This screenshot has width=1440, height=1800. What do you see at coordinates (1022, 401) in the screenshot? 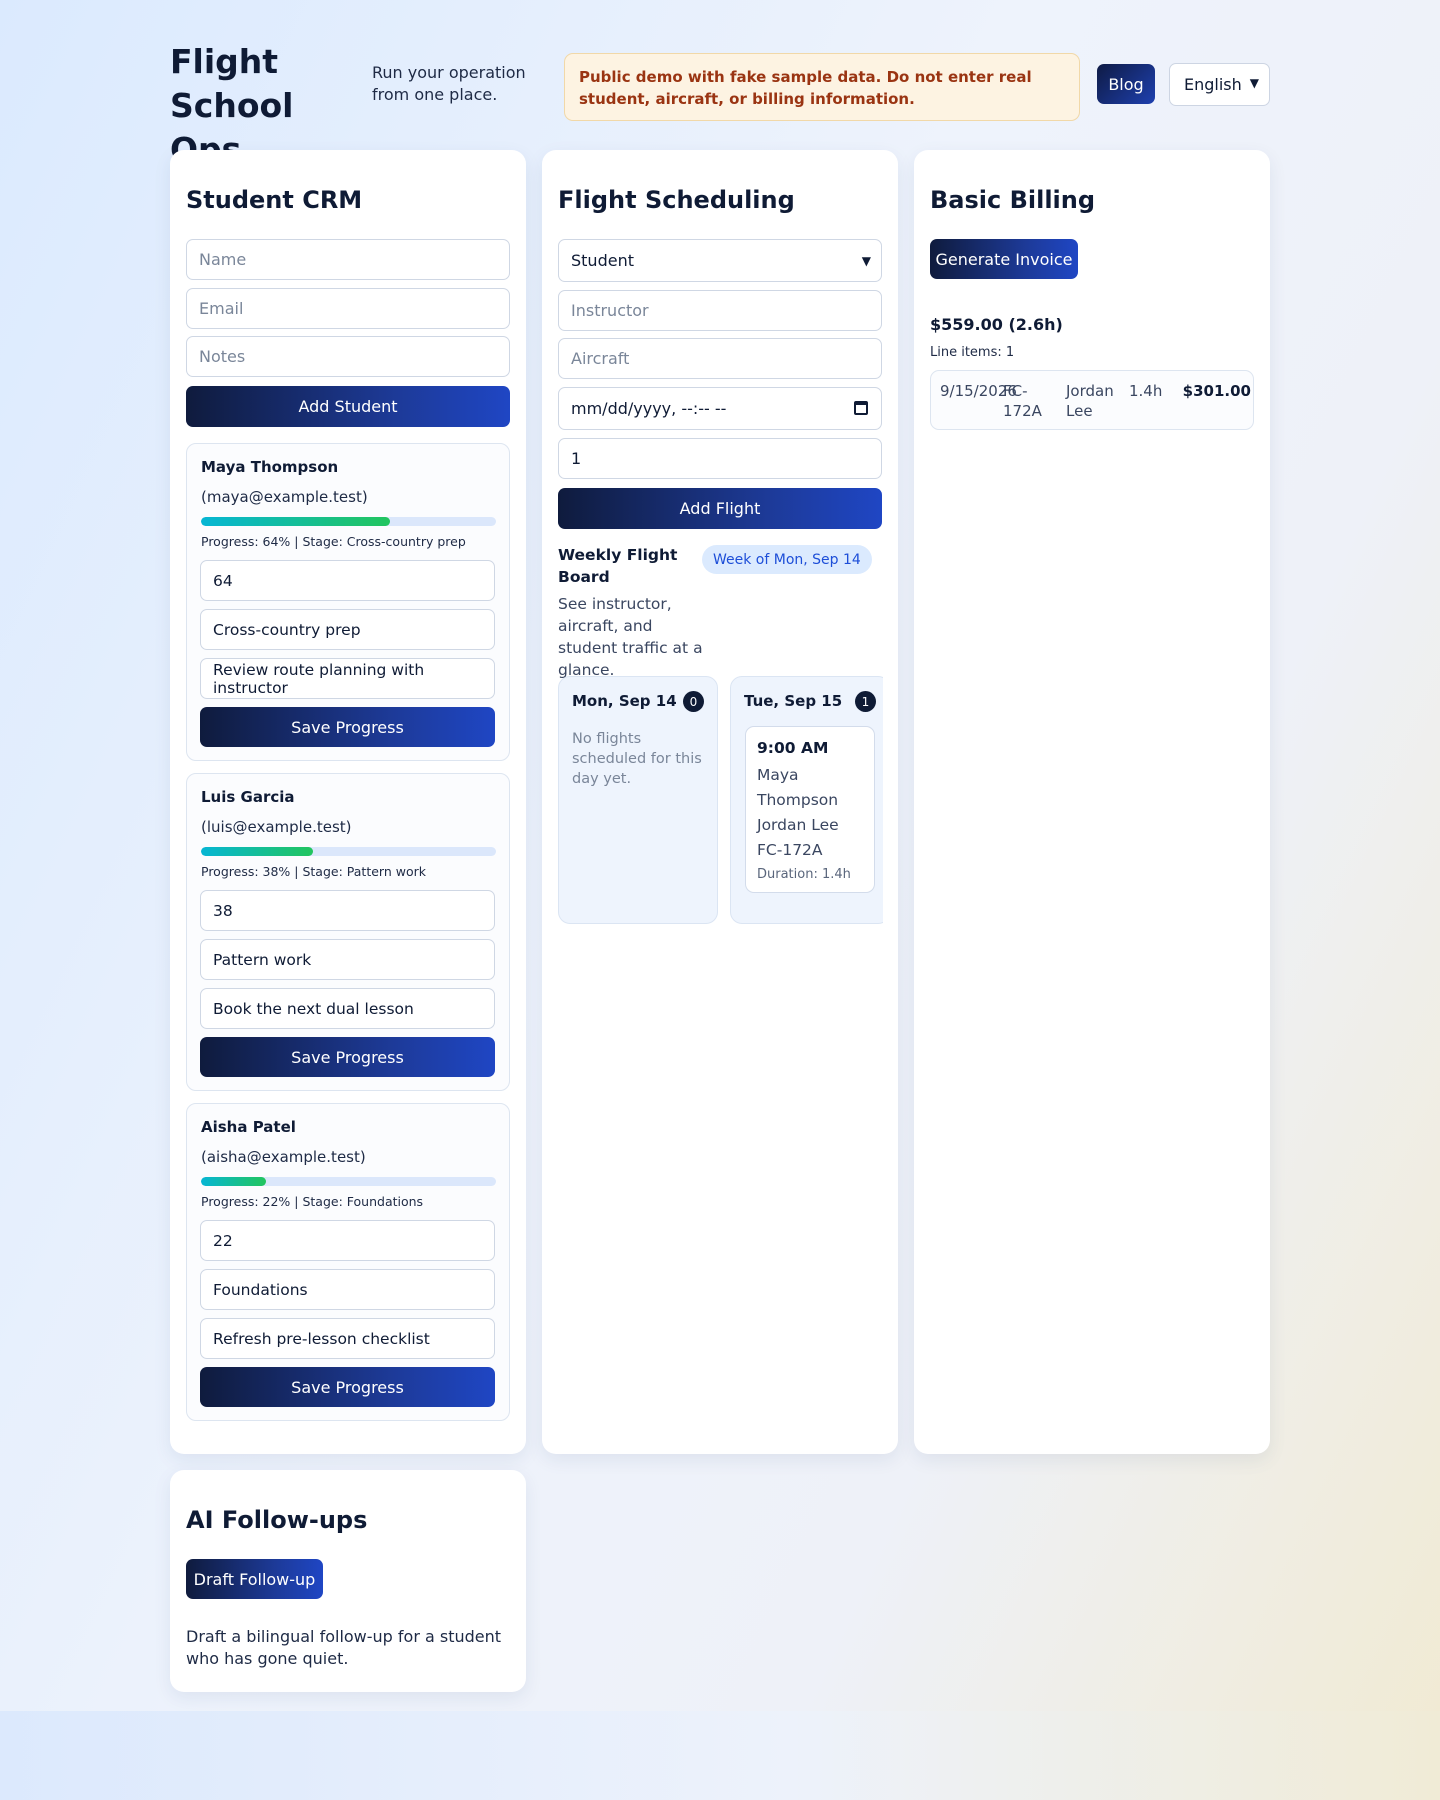
I see `line-aircraft: FC-172A` at bounding box center [1022, 401].